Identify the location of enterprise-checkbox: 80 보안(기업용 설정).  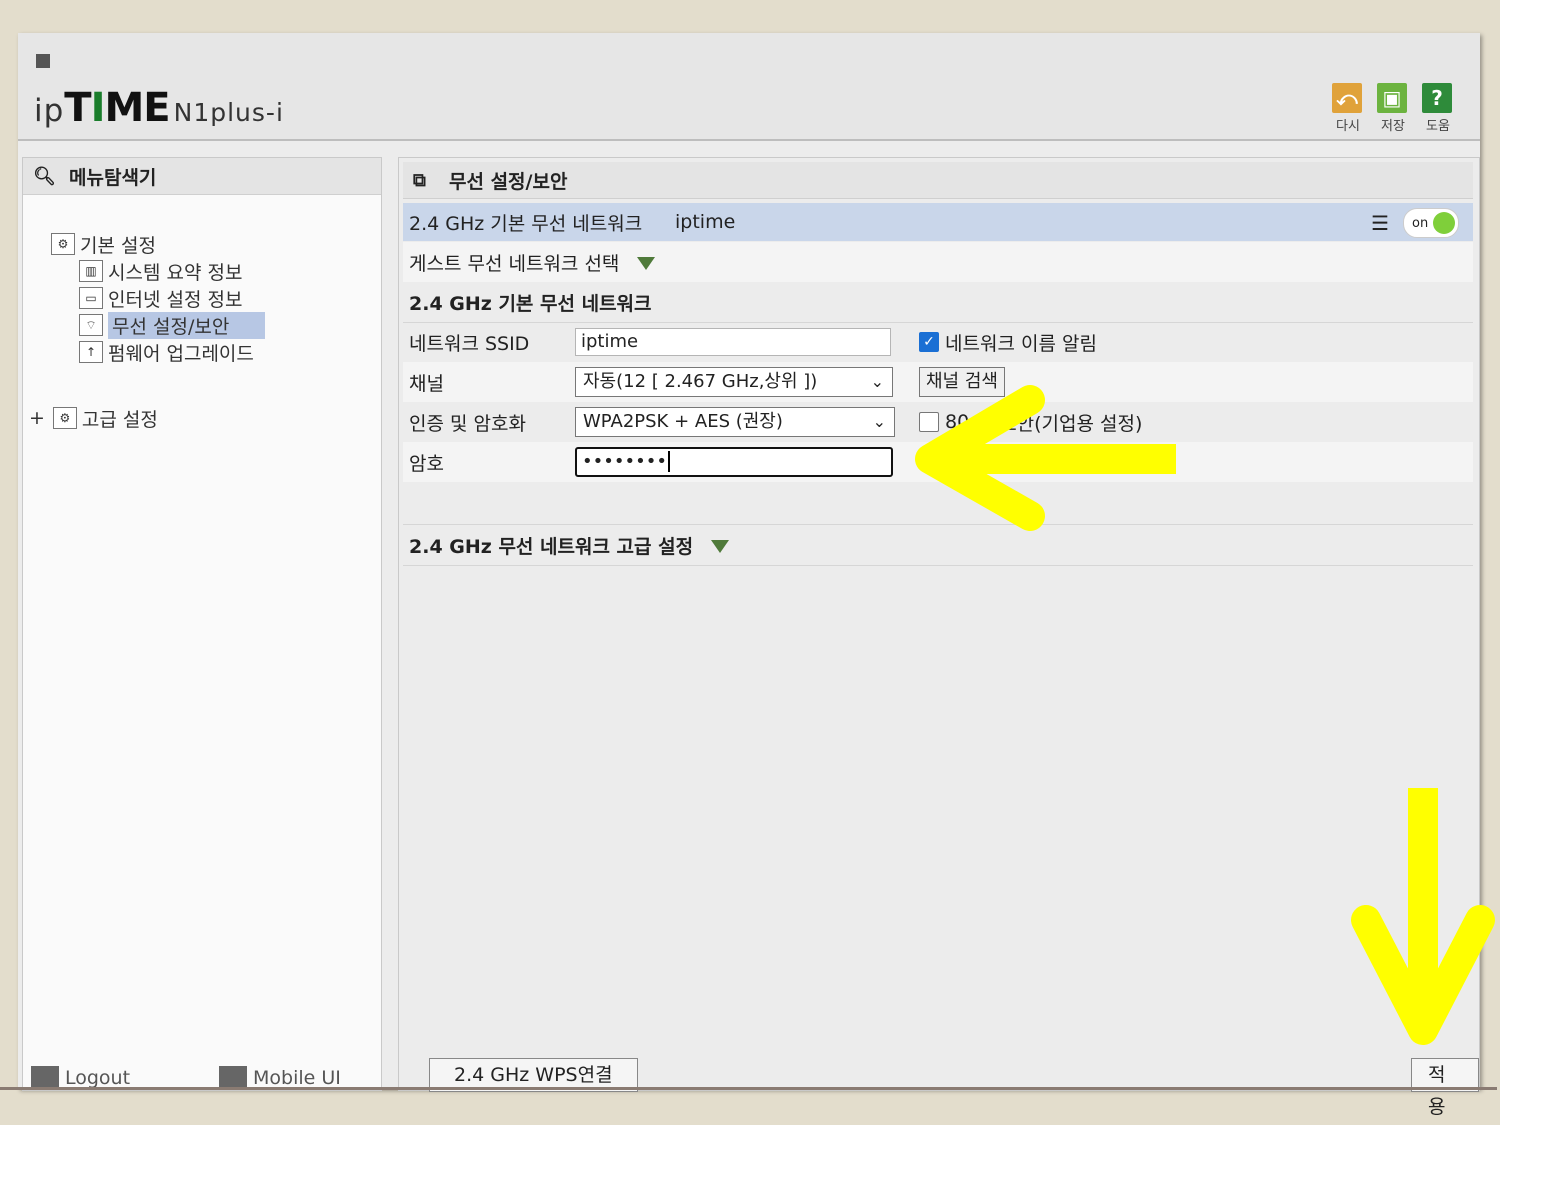
(1030, 422).